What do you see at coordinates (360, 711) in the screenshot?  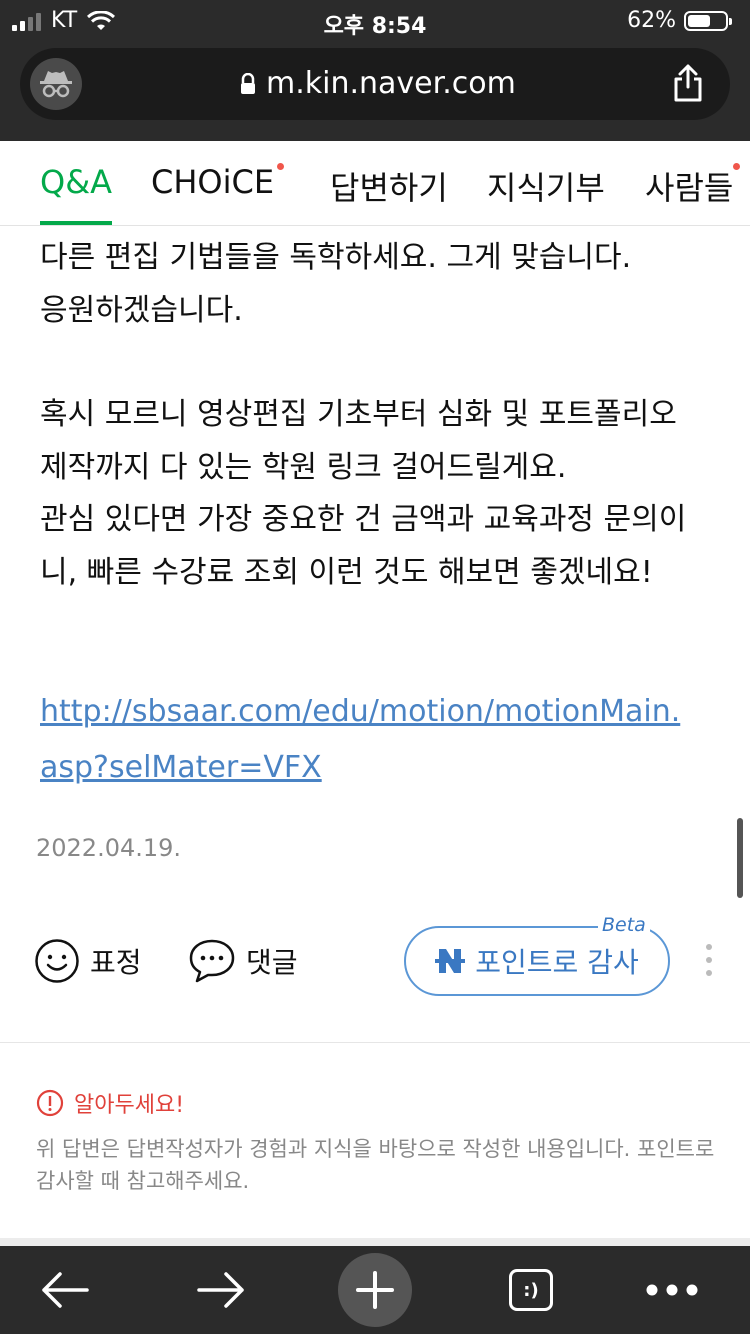 I see `link-line: http://sbsaar.com/edu/motion/motionMain.` at bounding box center [360, 711].